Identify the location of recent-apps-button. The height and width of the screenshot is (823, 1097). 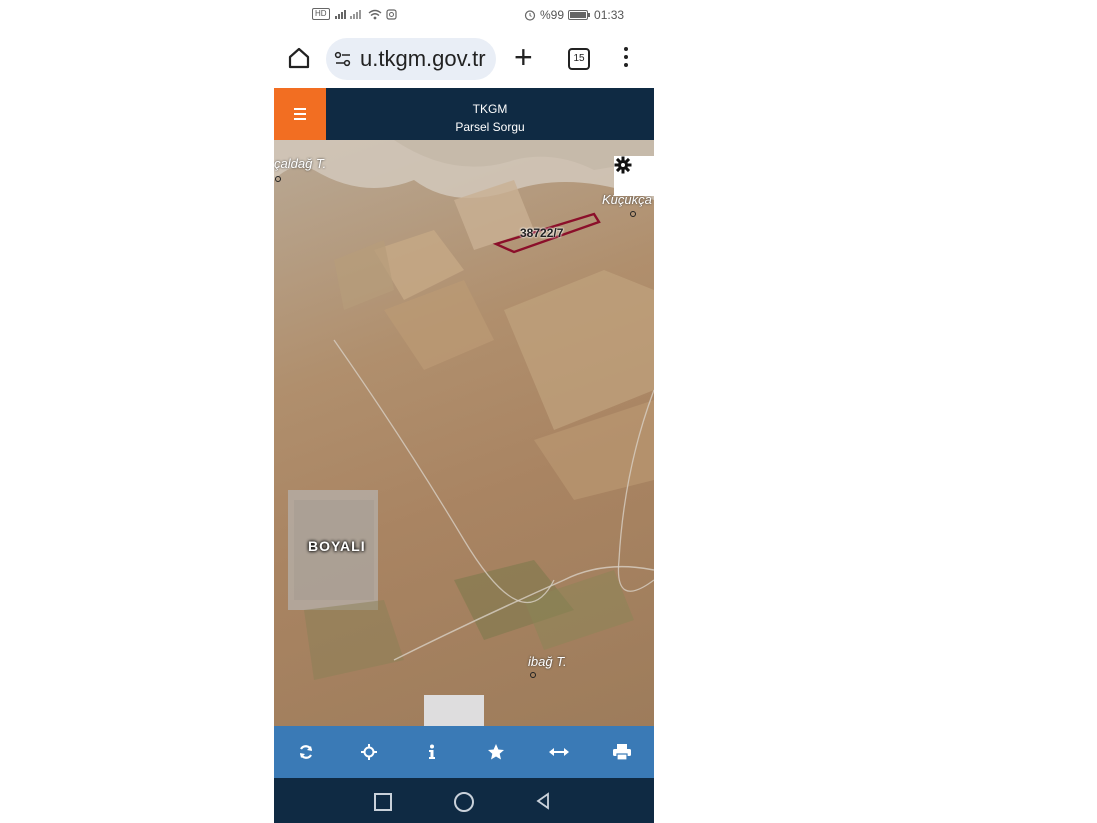
(383, 802).